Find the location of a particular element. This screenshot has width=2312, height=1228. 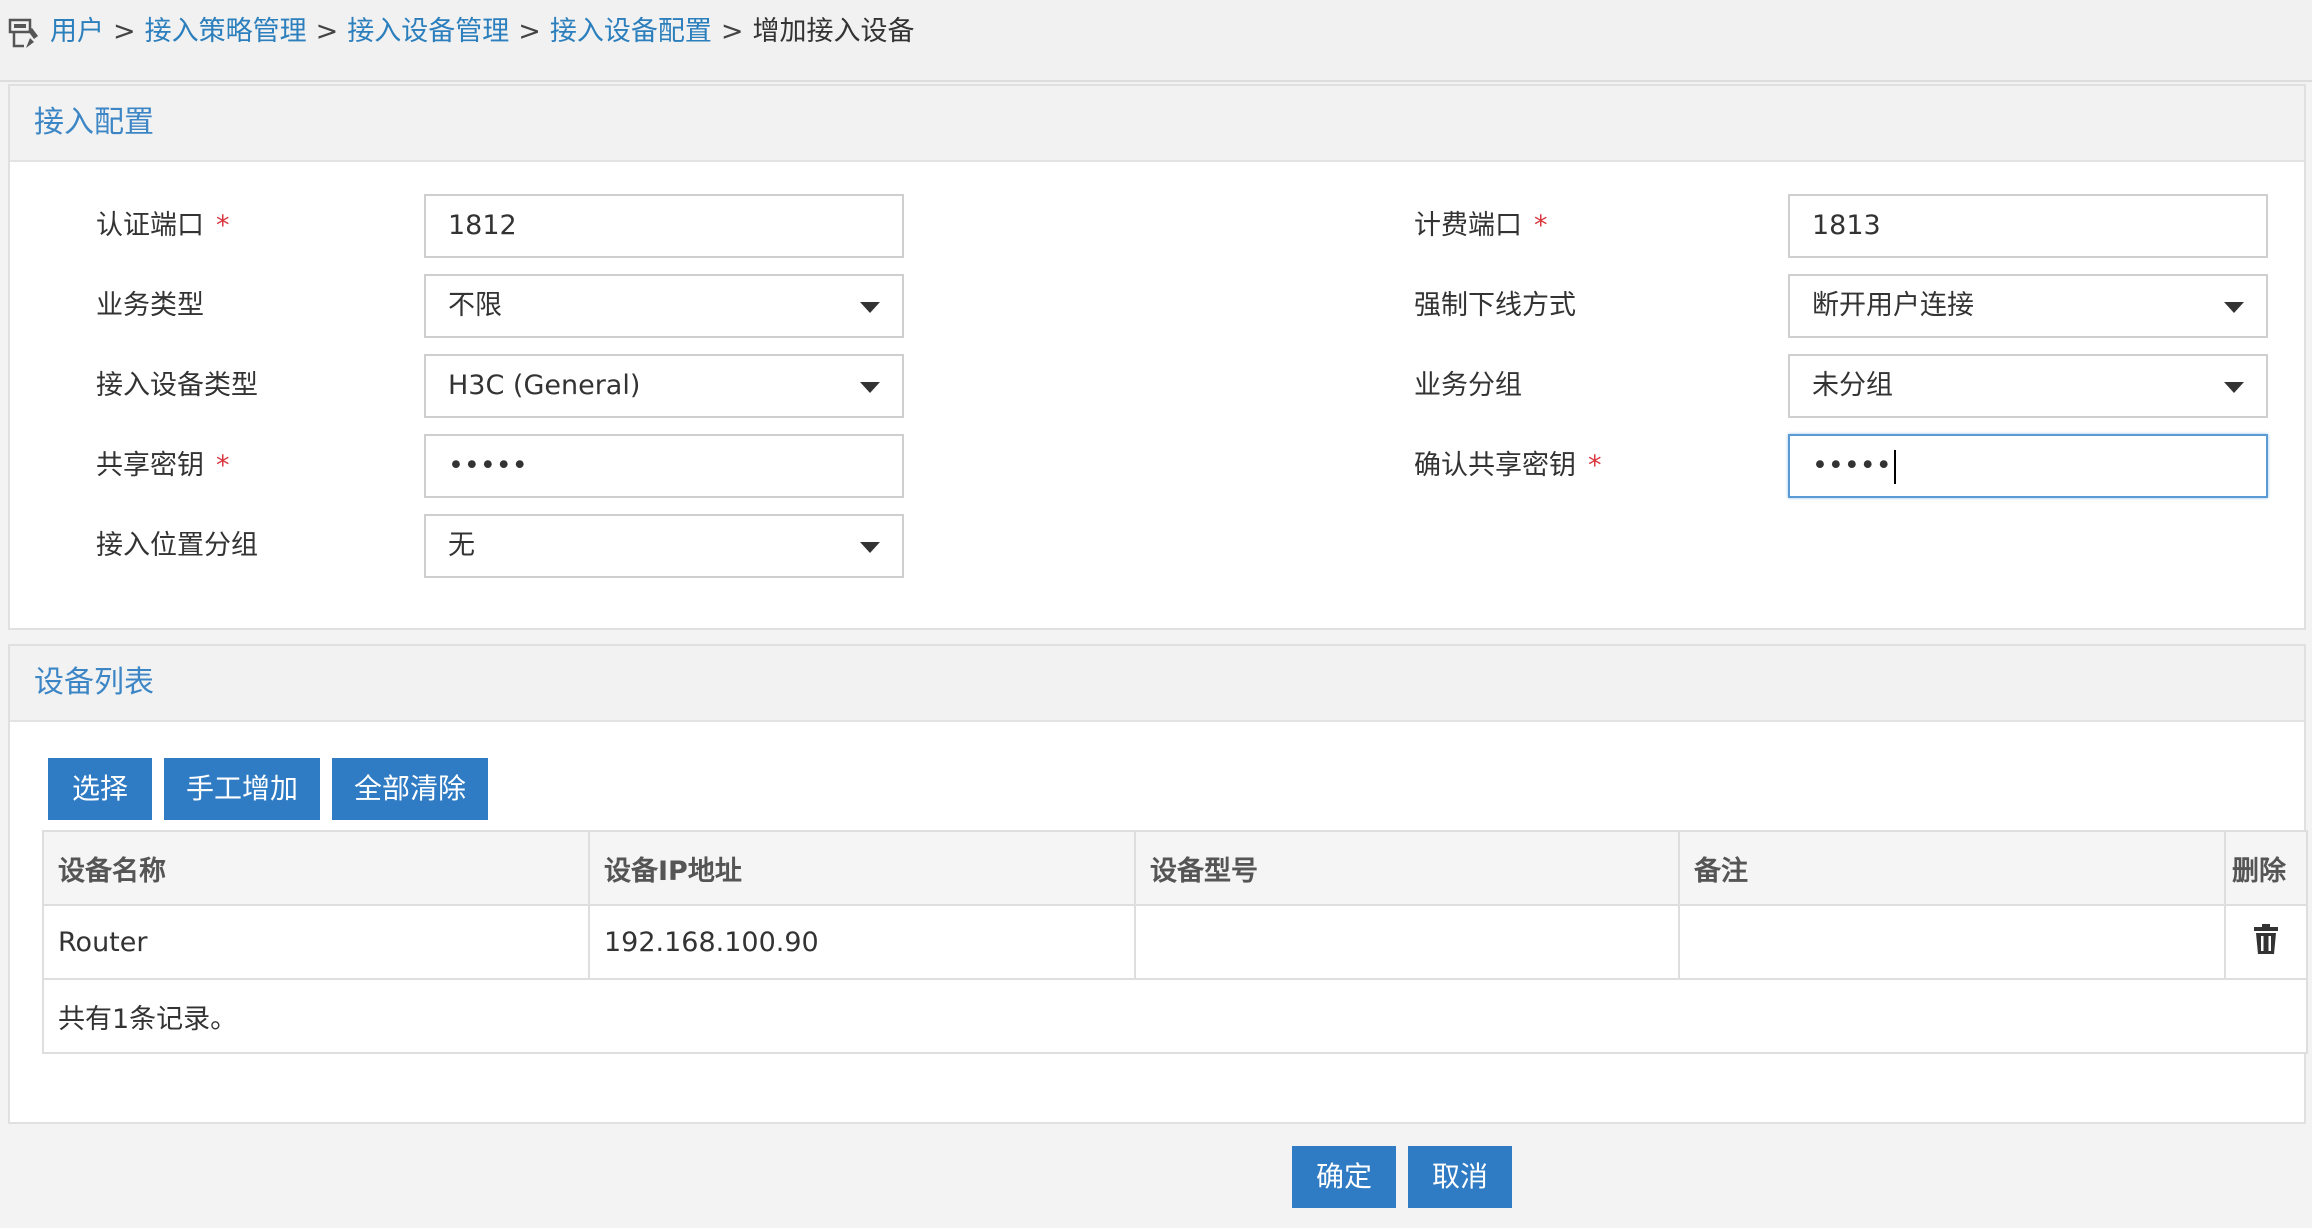

breadcrumb-access-device-mgmt: 接入设备管理 is located at coordinates (428, 31).